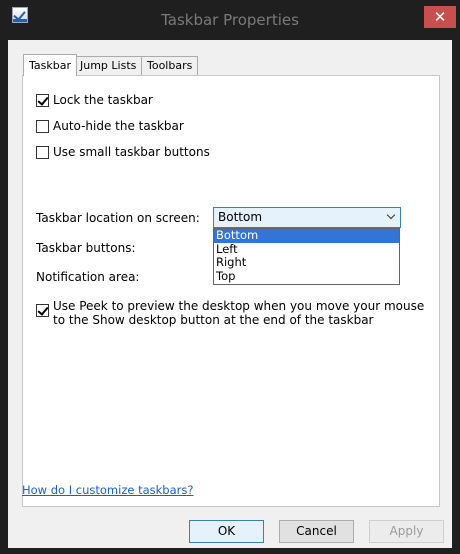 Image resolution: width=460 pixels, height=554 pixels. I want to click on lock-taskbar-option: Lock the taskbar, so click(94, 100).